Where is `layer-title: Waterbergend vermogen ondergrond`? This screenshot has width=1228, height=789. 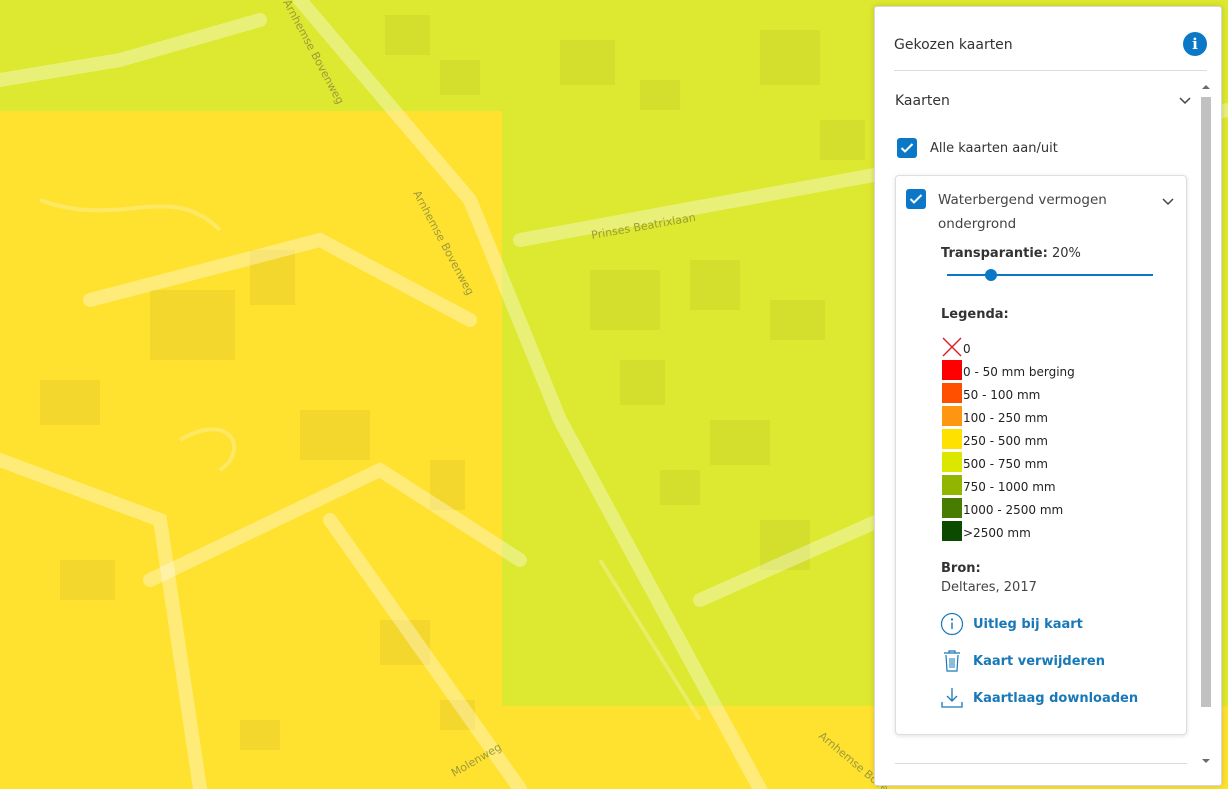 layer-title: Waterbergend vermogen ondergrond is located at coordinates (1022, 212).